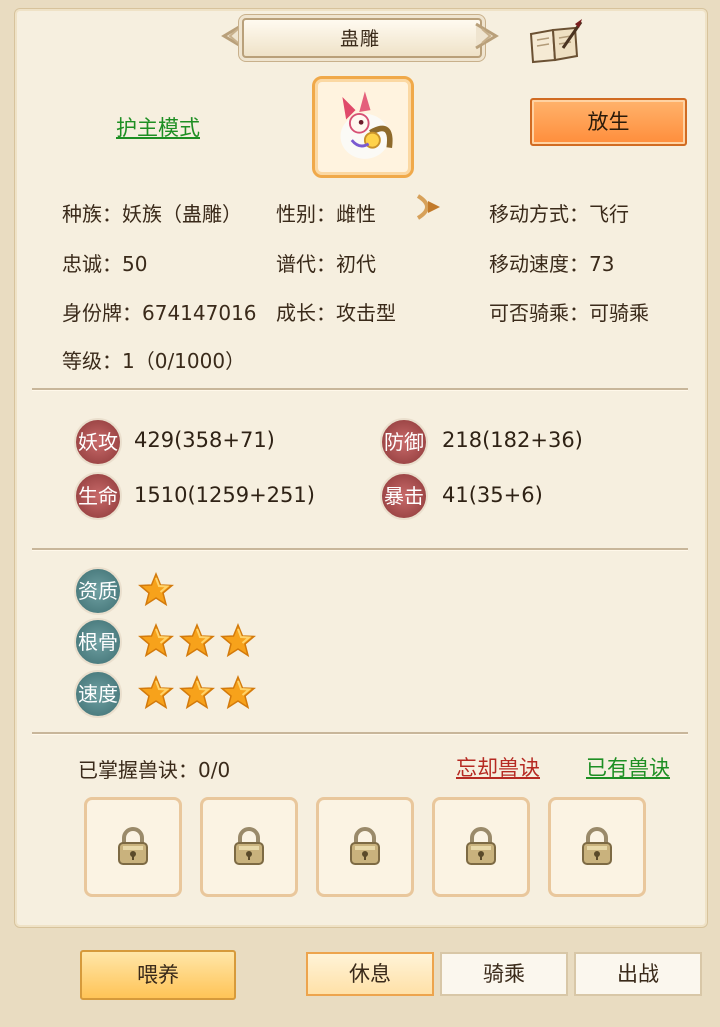  I want to click on attack-value: 429(358+71), so click(204, 440).